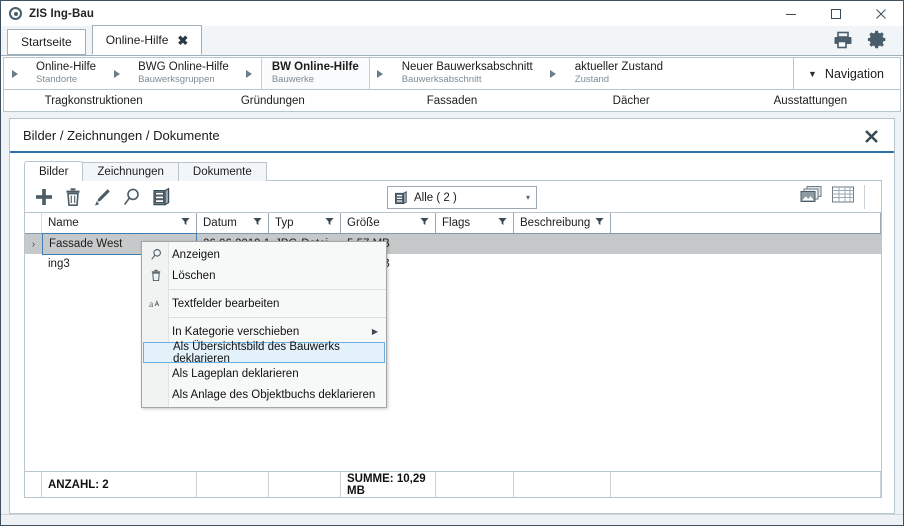  What do you see at coordinates (388, 223) in the screenshot?
I see `column-header-groesse: Größe` at bounding box center [388, 223].